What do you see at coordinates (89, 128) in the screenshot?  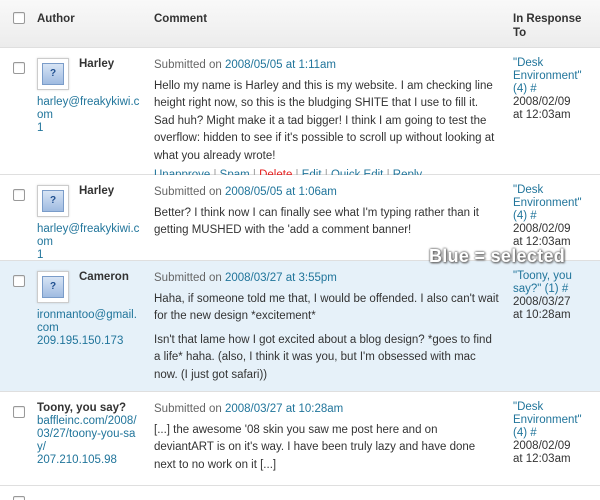 I see `author-ip: 1` at bounding box center [89, 128].